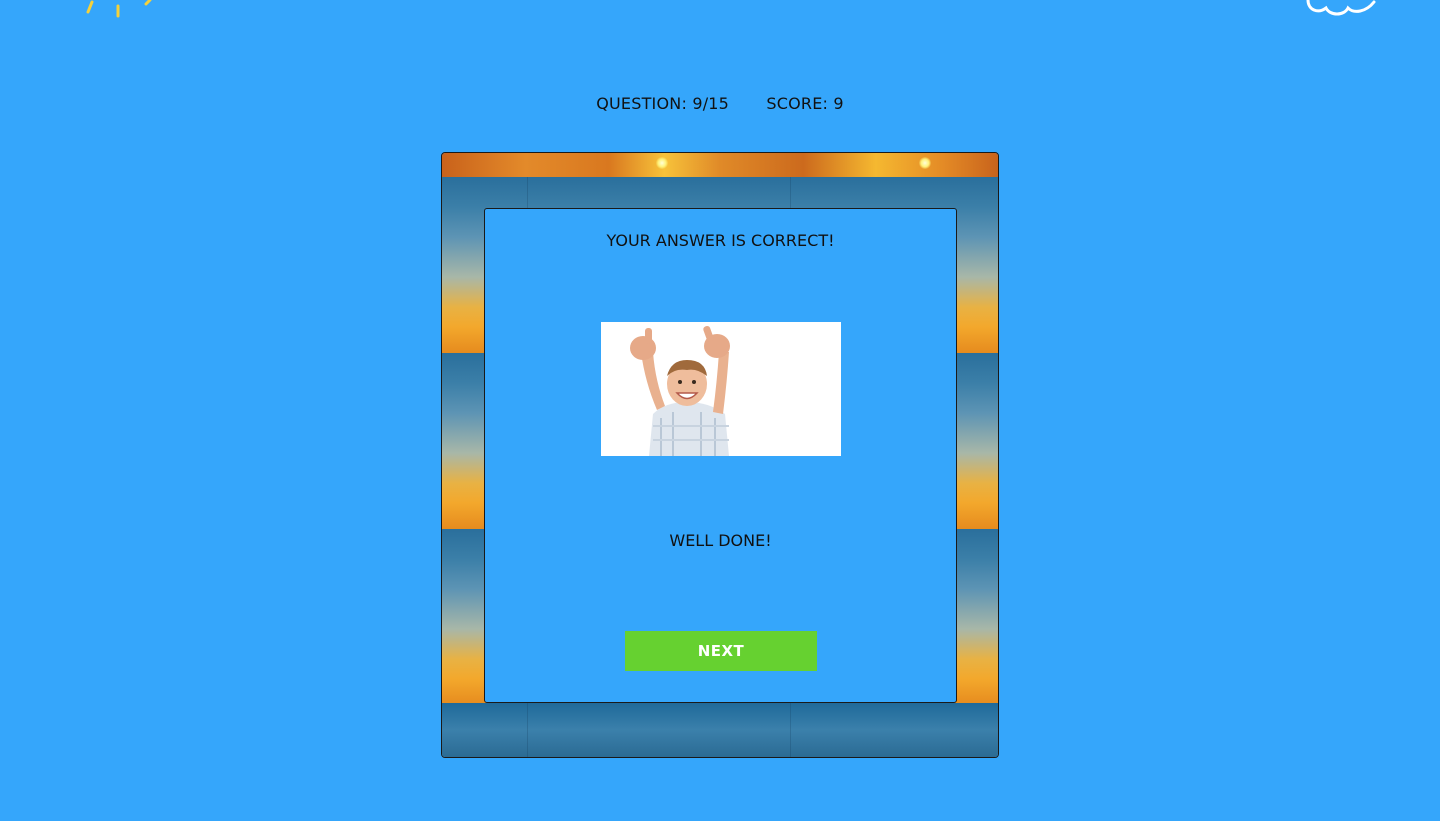 This screenshot has height=821, width=1440. I want to click on frame-top-strip, so click(720, 165).